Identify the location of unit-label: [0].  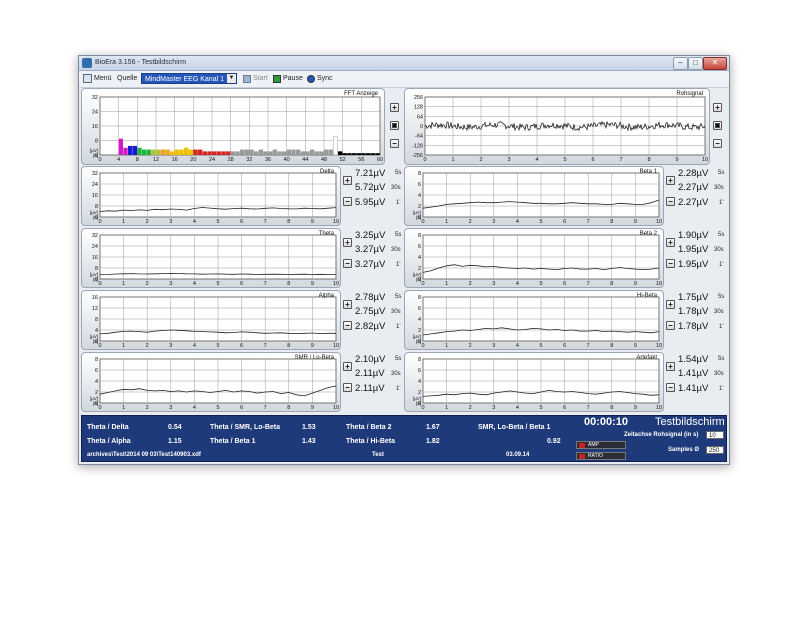
(418, 403).